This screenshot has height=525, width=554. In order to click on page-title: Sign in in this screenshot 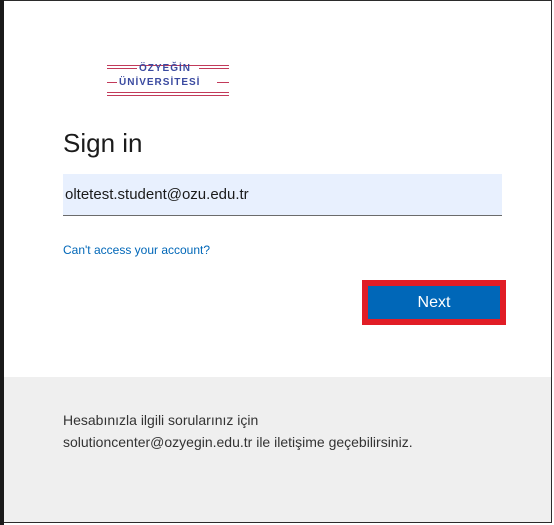, I will do `click(103, 143)`.